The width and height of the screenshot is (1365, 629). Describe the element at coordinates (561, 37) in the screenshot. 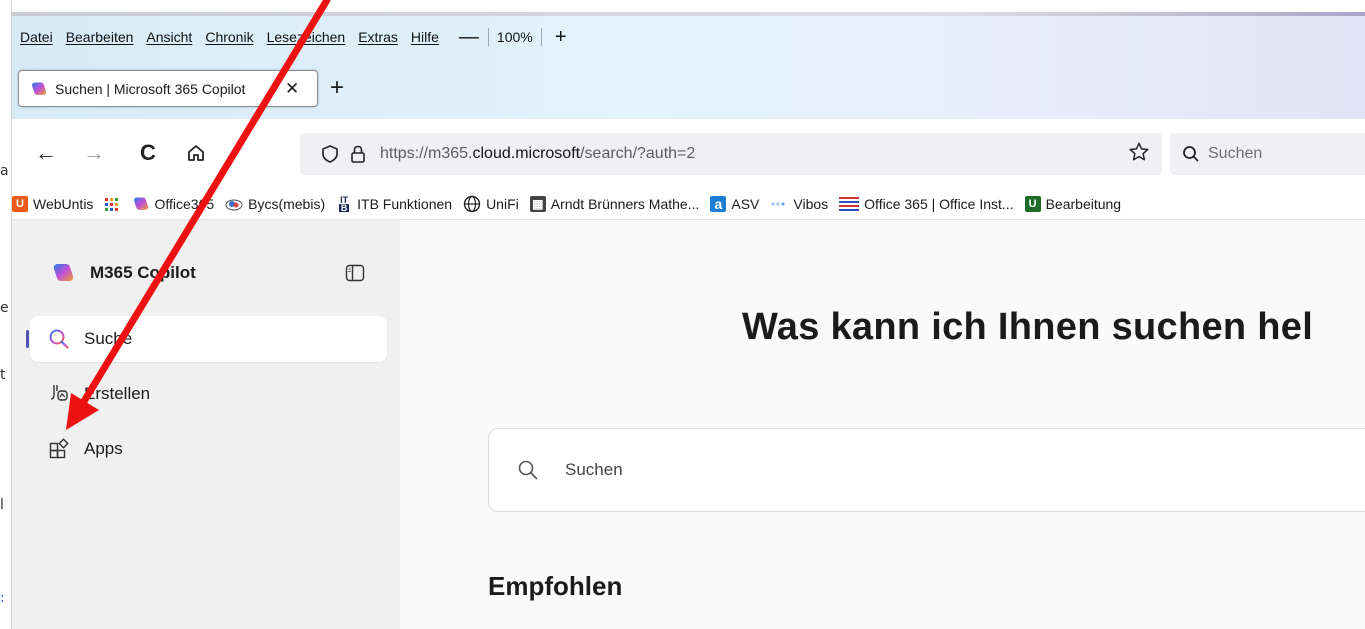

I see `zoom-in-button: +` at that location.